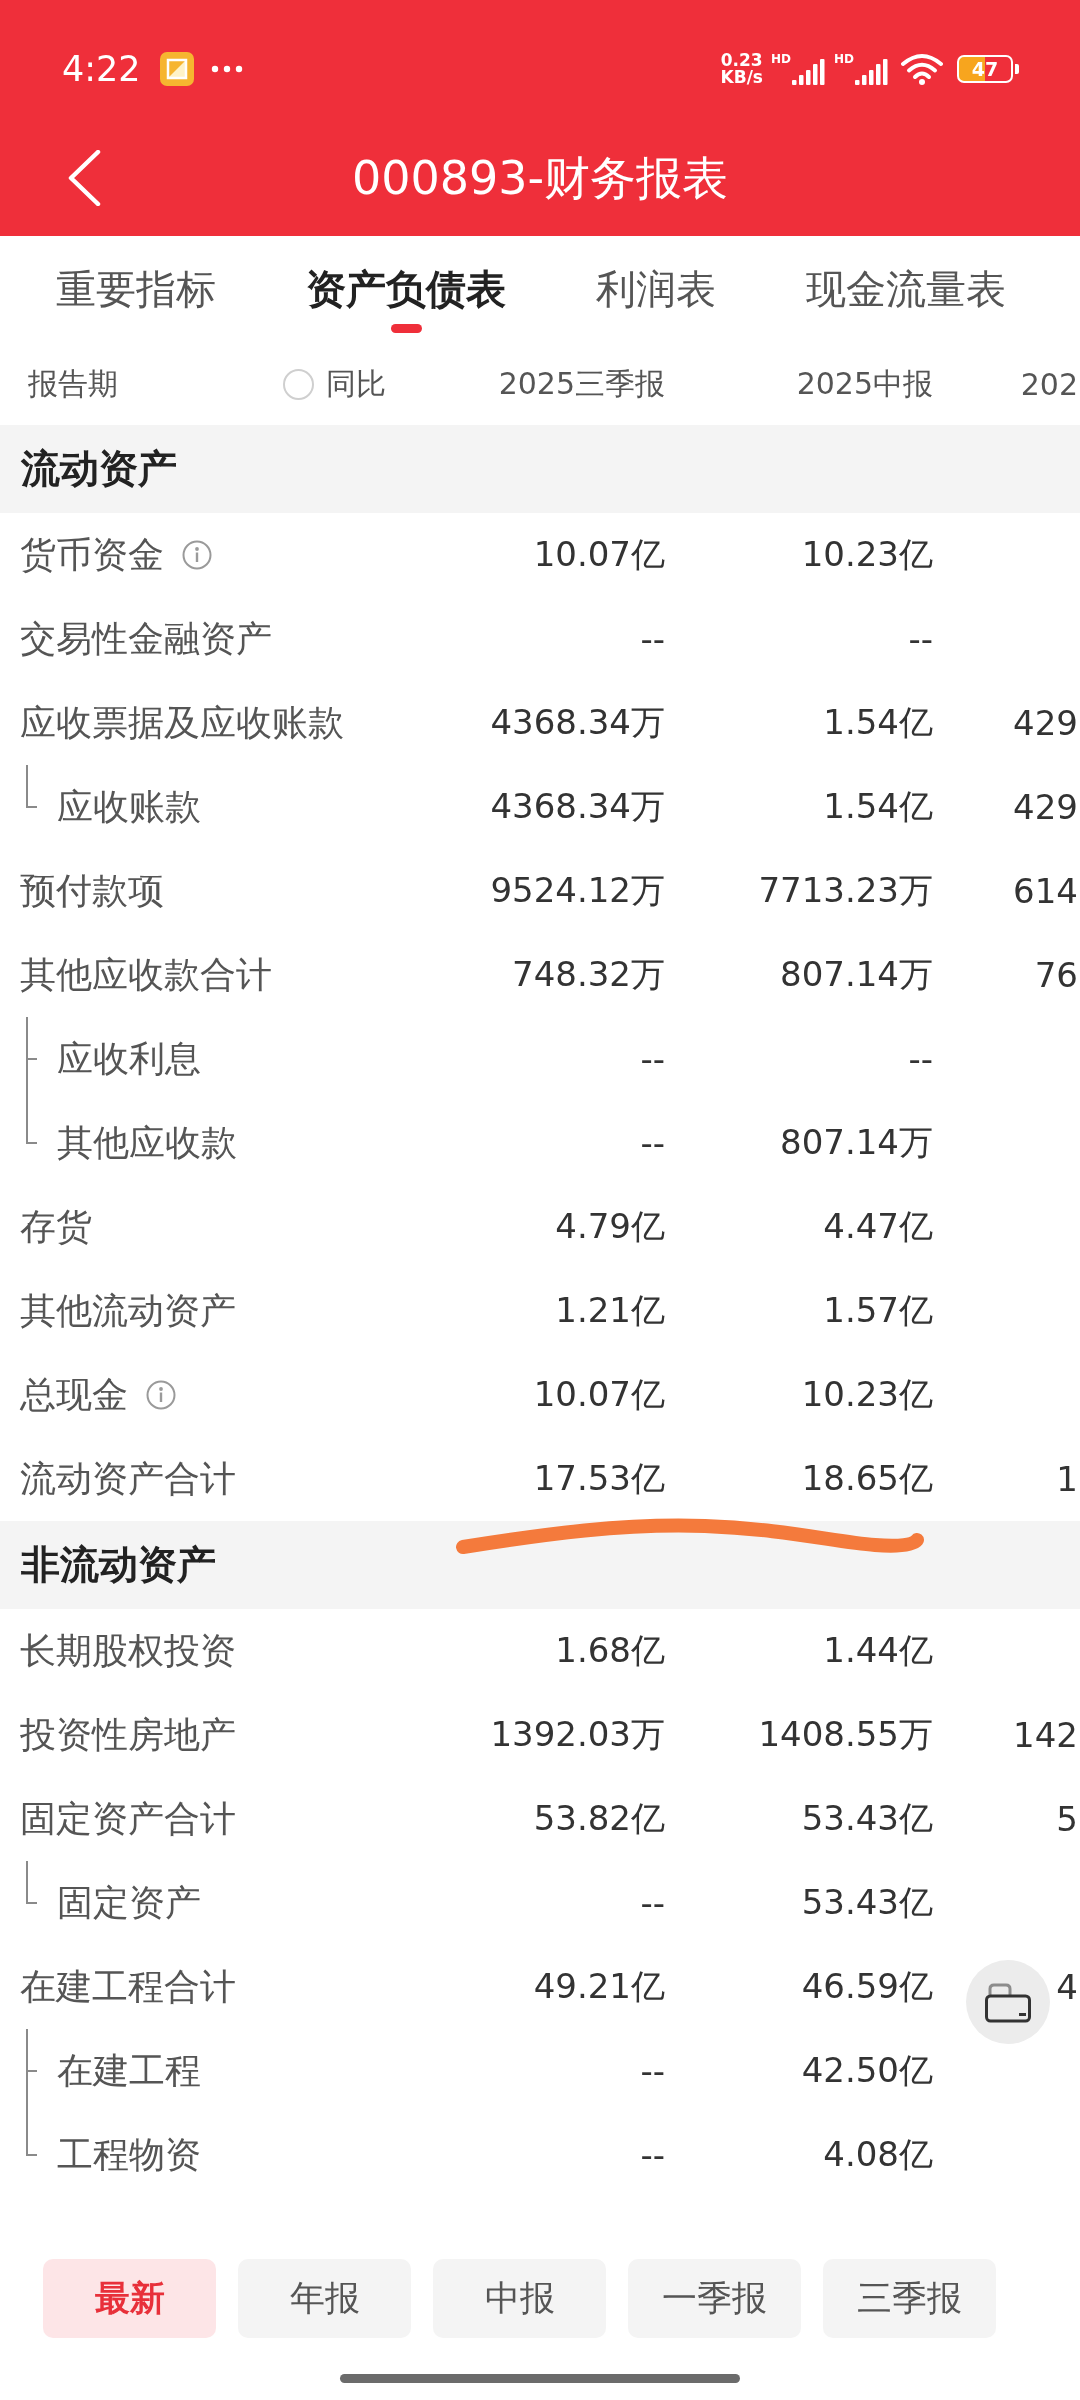  I want to click on status-time: 4:22, so click(101, 69).